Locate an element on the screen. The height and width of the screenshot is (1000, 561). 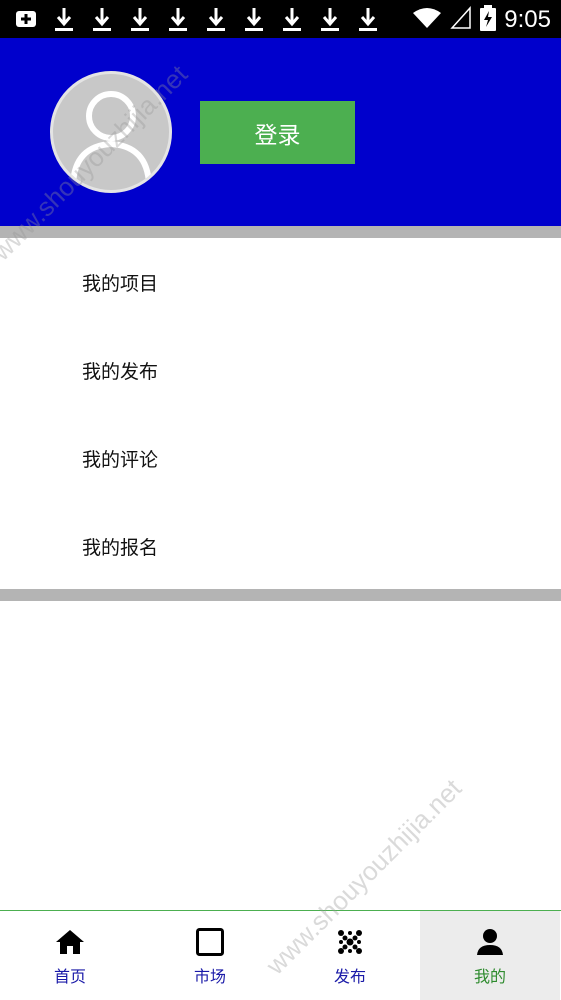
bottom-navigation: 首页 市场 发布 我的 is located at coordinates (280, 955).